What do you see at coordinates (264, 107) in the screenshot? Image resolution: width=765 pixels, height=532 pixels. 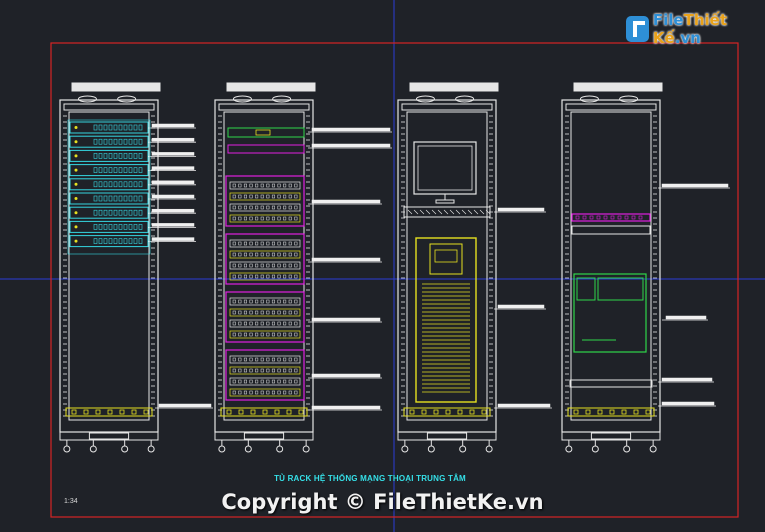 I see `rack-top-cap` at bounding box center [264, 107].